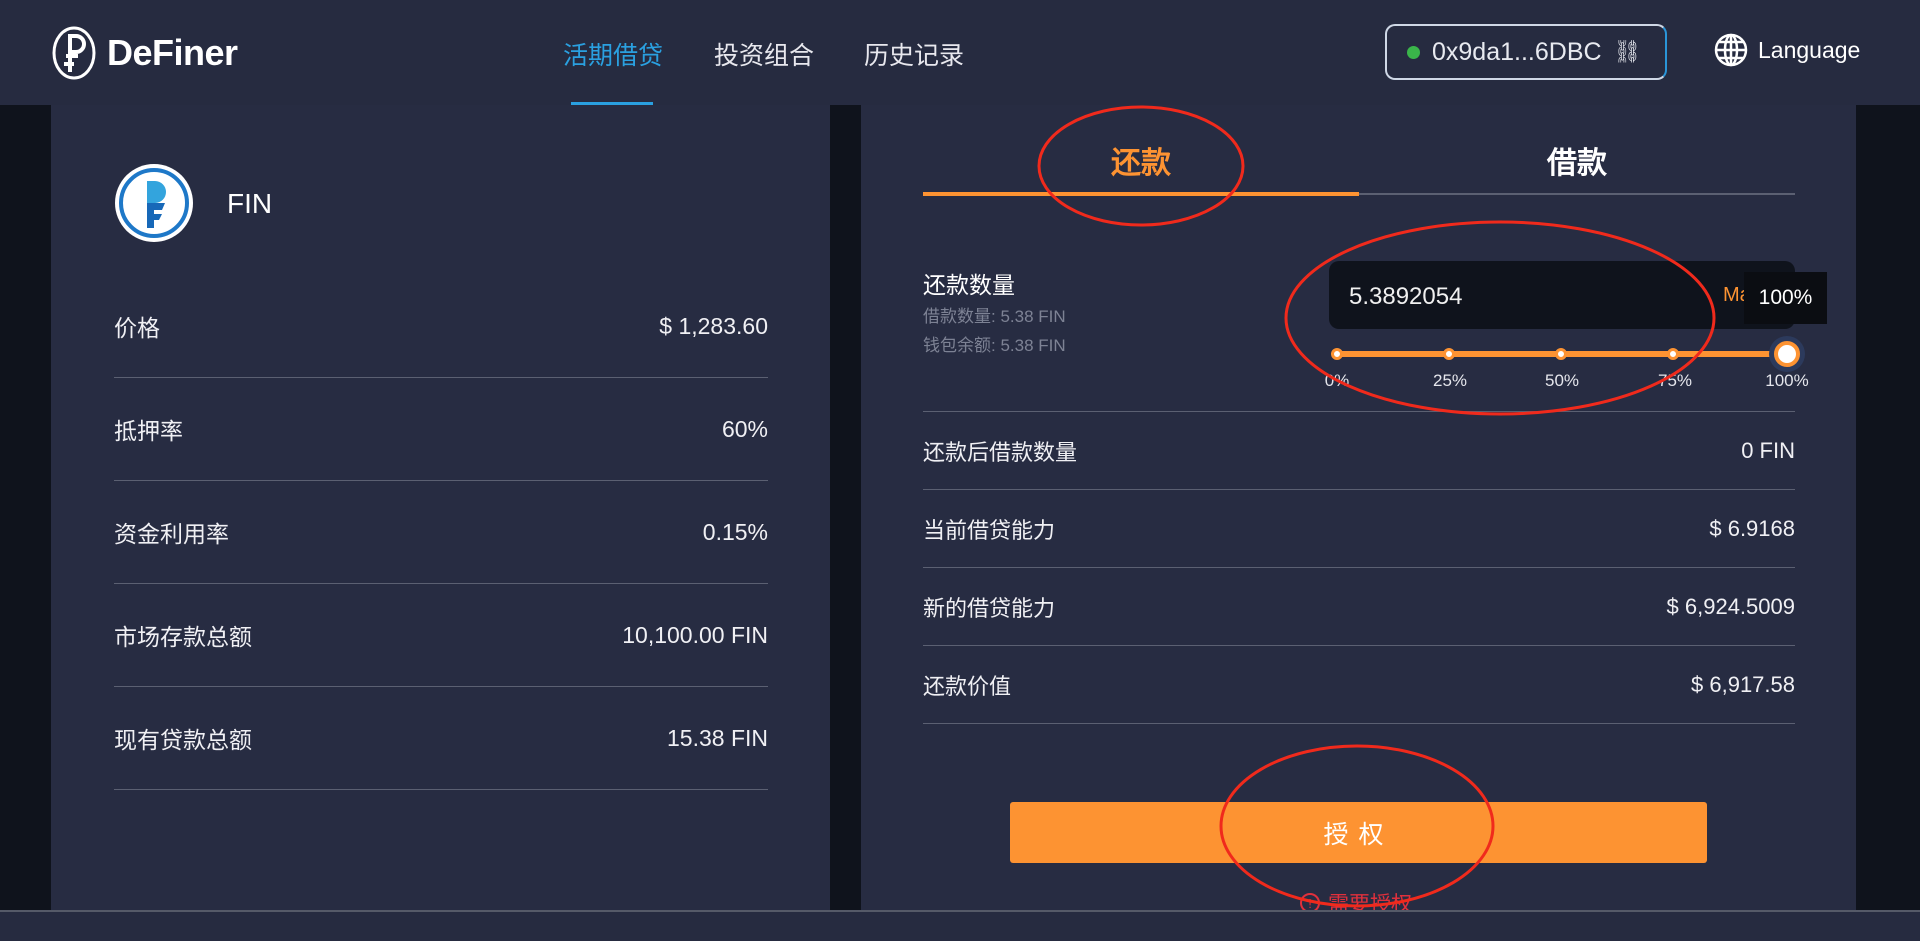 This screenshot has height=941, width=1920. What do you see at coordinates (967, 686) in the screenshot?
I see `label: 还款价值` at bounding box center [967, 686].